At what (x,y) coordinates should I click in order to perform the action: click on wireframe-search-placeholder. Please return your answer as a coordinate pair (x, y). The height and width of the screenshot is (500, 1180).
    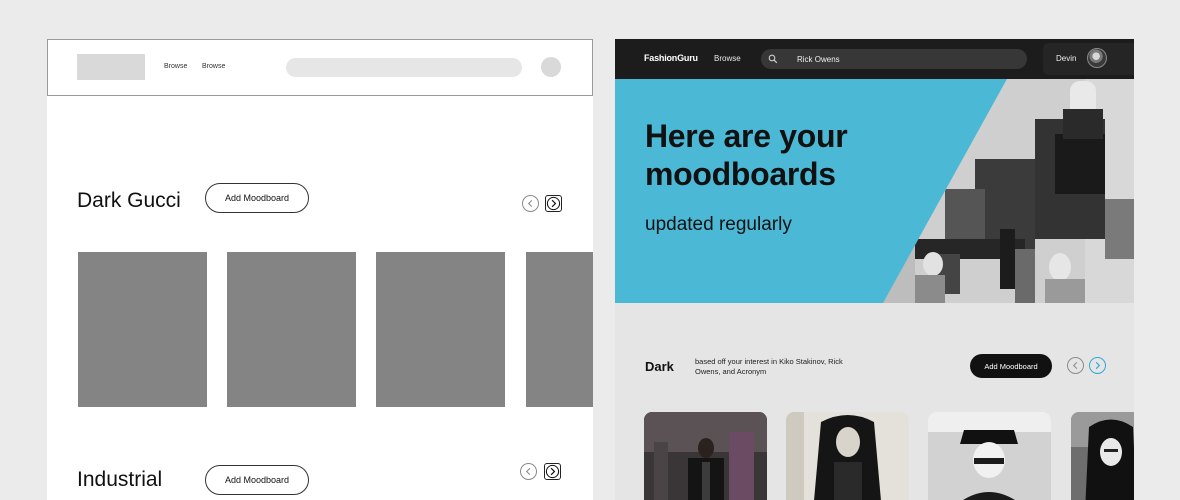
    Looking at the image, I should click on (404, 67).